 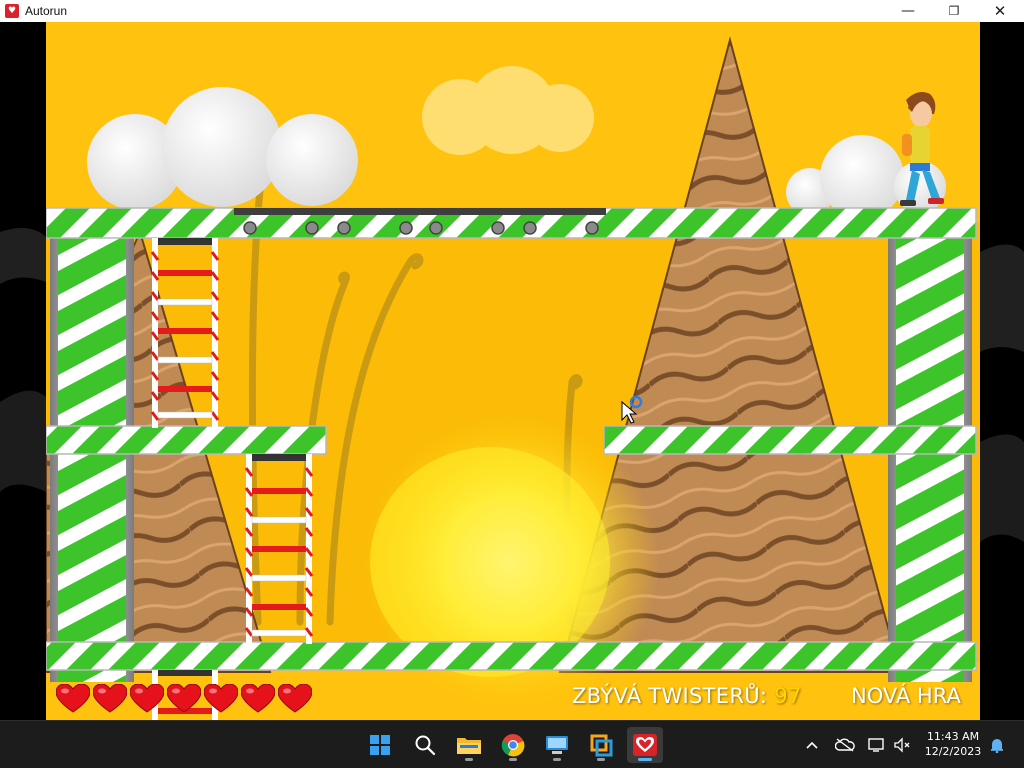 I want to click on maximize-button: ❐, so click(x=954, y=11).